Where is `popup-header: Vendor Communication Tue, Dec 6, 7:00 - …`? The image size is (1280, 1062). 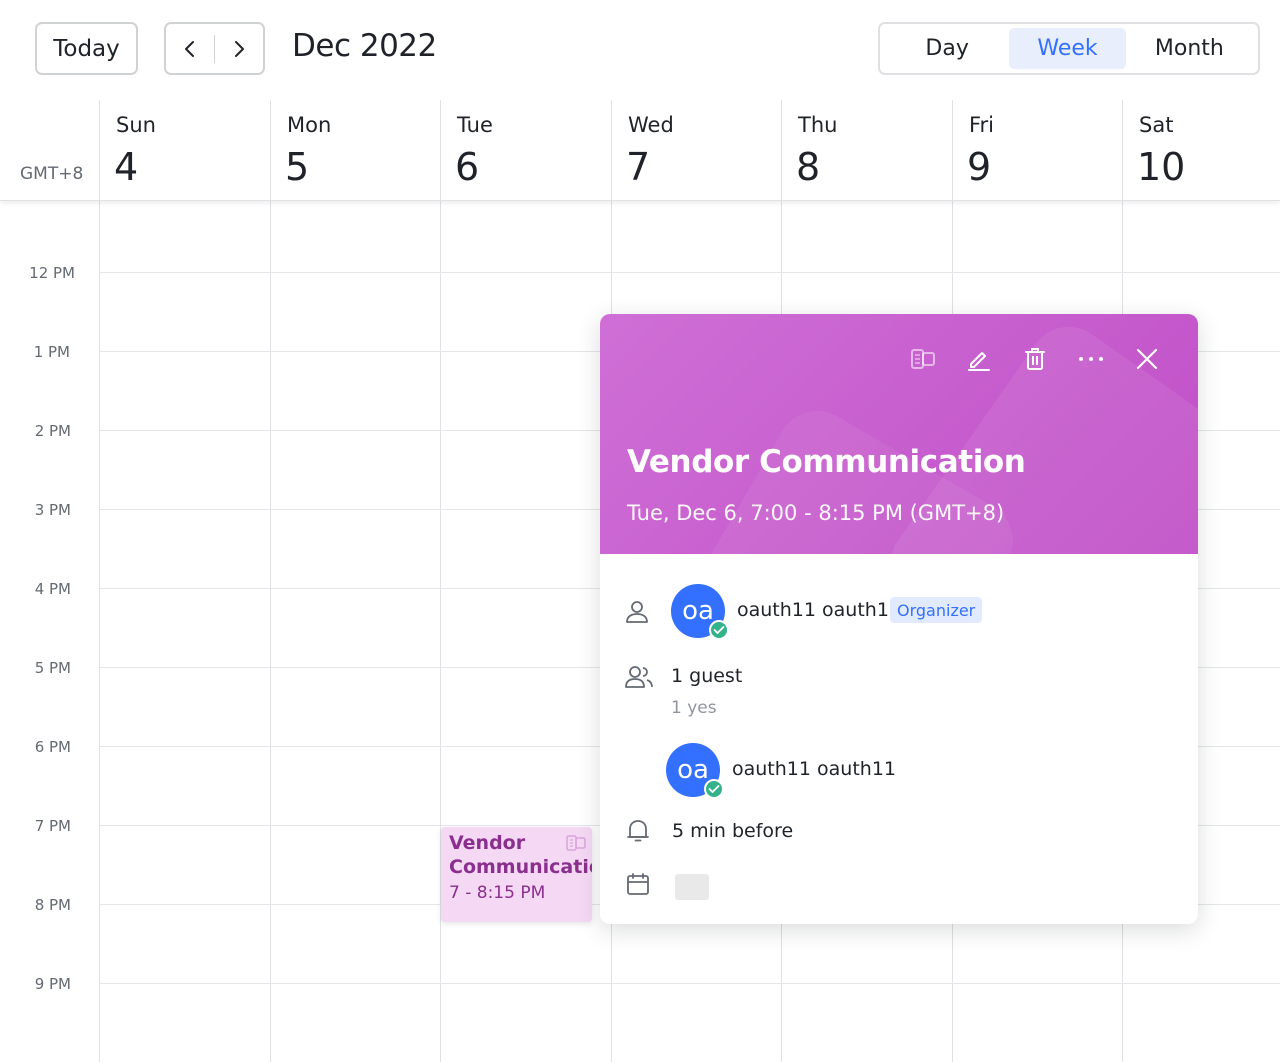
popup-header: Vendor Communication Tue, Dec 6, 7:00 - … is located at coordinates (899, 434).